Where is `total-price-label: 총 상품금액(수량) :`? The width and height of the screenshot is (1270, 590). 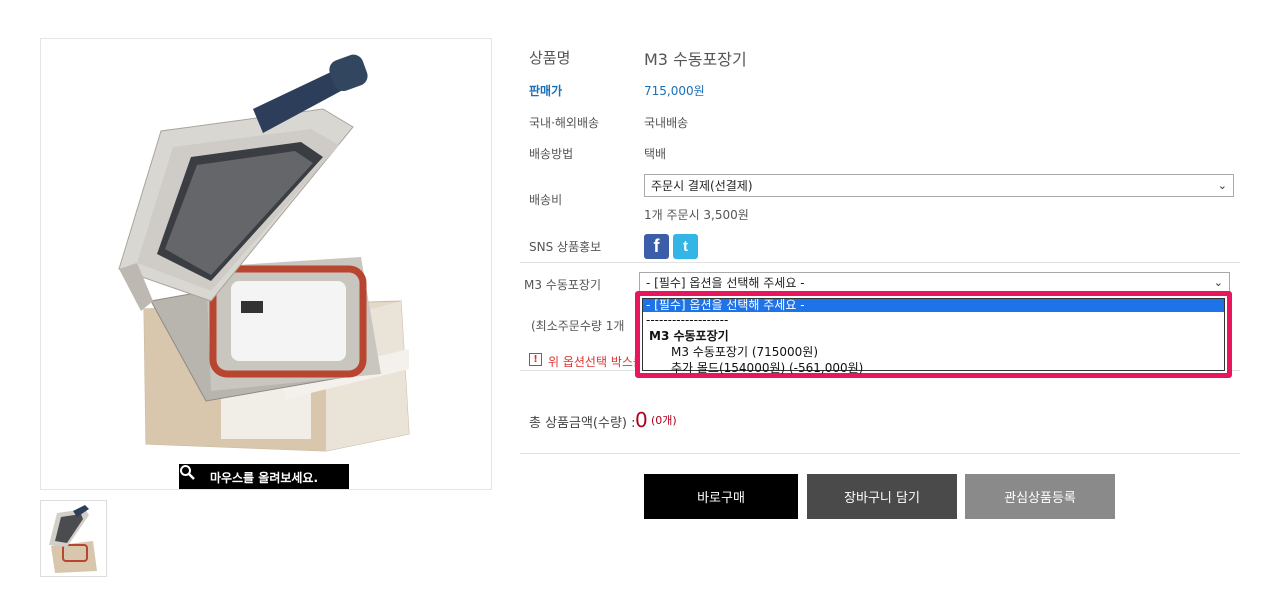 total-price-label: 총 상품금액(수량) : is located at coordinates (582, 423).